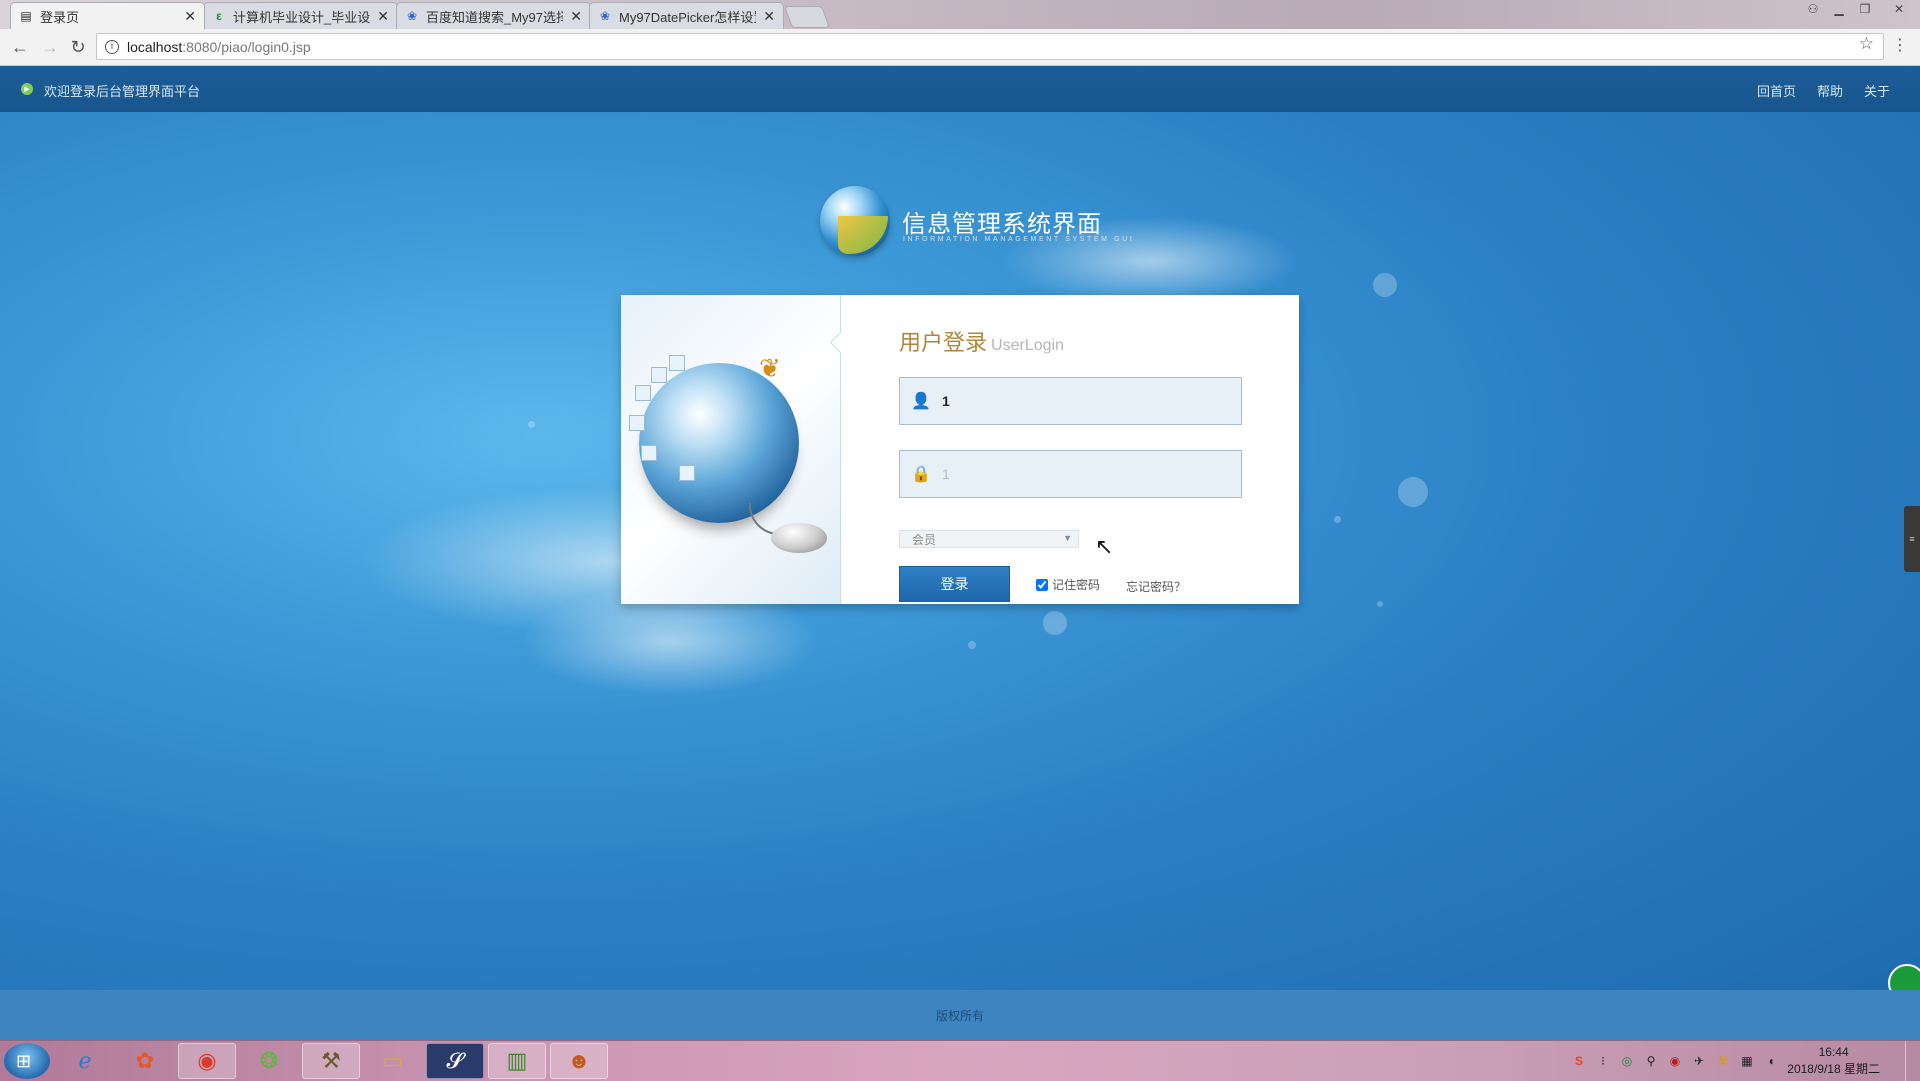 The width and height of the screenshot is (1920, 1081). I want to click on top-banner: ▶ 欢迎登录后台管理界面平台 回首页 帮助 关于, so click(960, 89).